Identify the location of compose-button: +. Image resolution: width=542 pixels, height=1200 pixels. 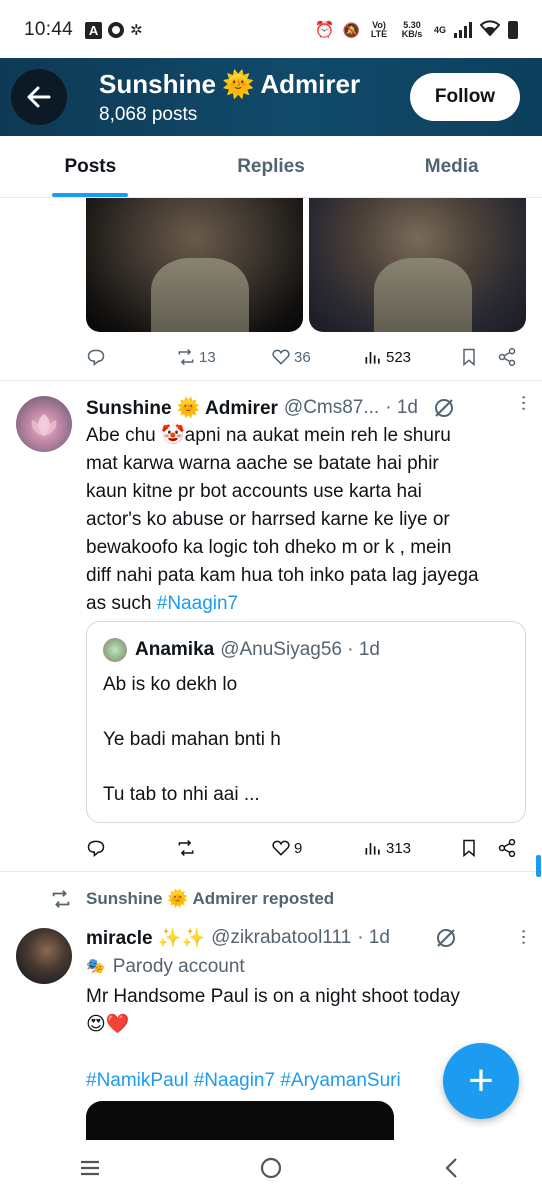
(481, 1081).